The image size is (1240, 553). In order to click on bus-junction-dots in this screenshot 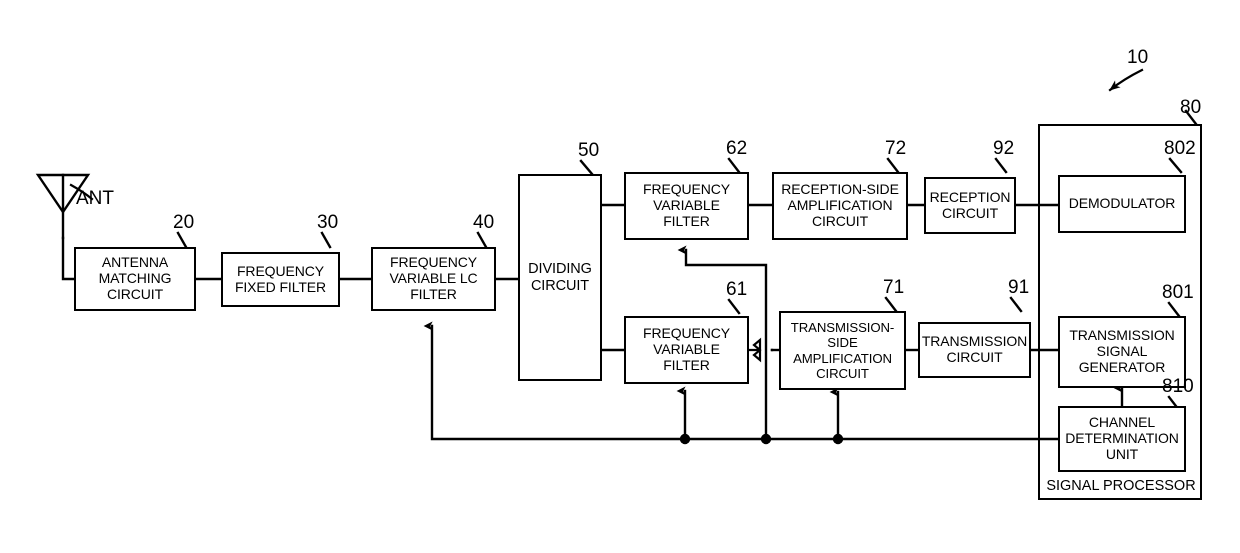, I will do `click(761, 439)`.